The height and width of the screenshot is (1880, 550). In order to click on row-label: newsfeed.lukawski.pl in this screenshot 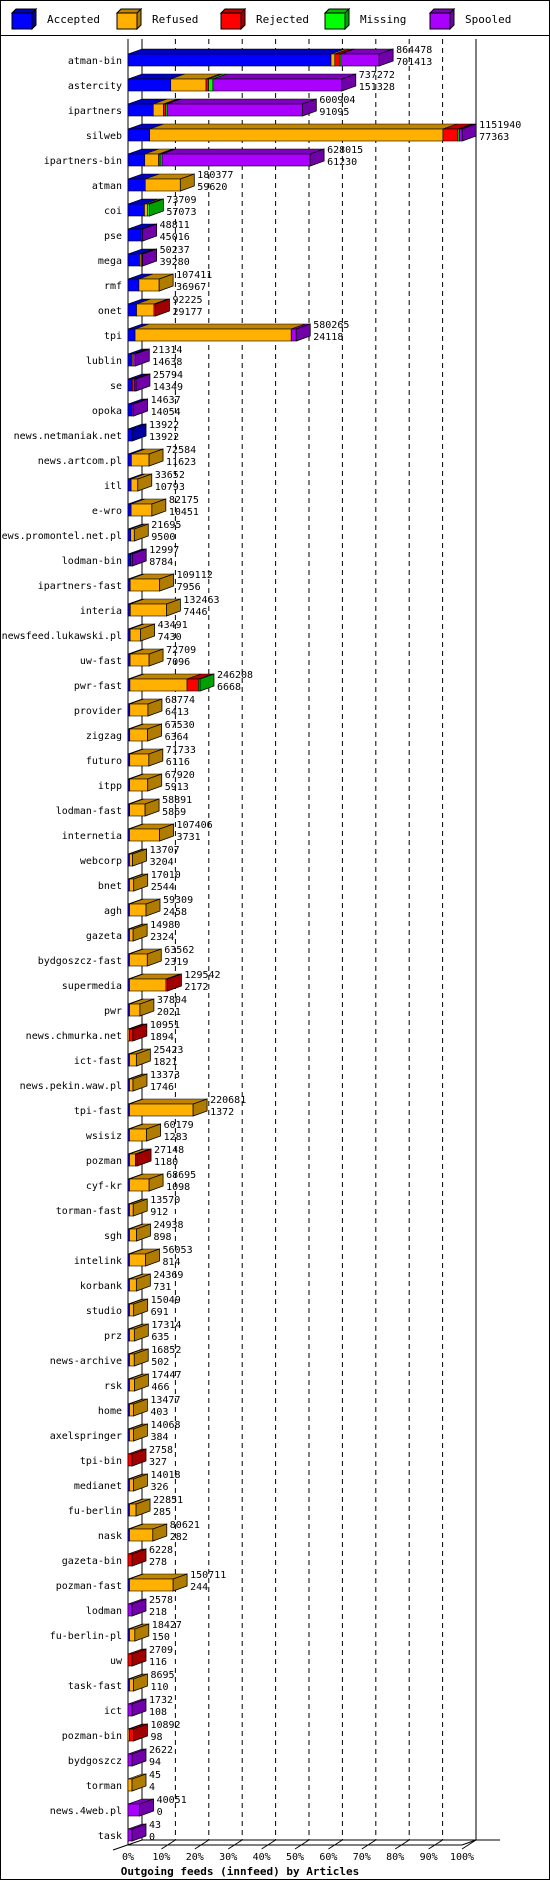, I will do `click(62, 636)`.